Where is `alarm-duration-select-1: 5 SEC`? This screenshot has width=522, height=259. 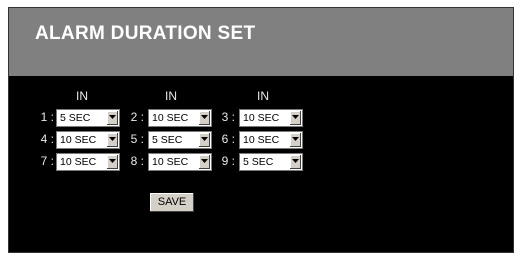
alarm-duration-select-1: 5 SEC is located at coordinates (88, 118).